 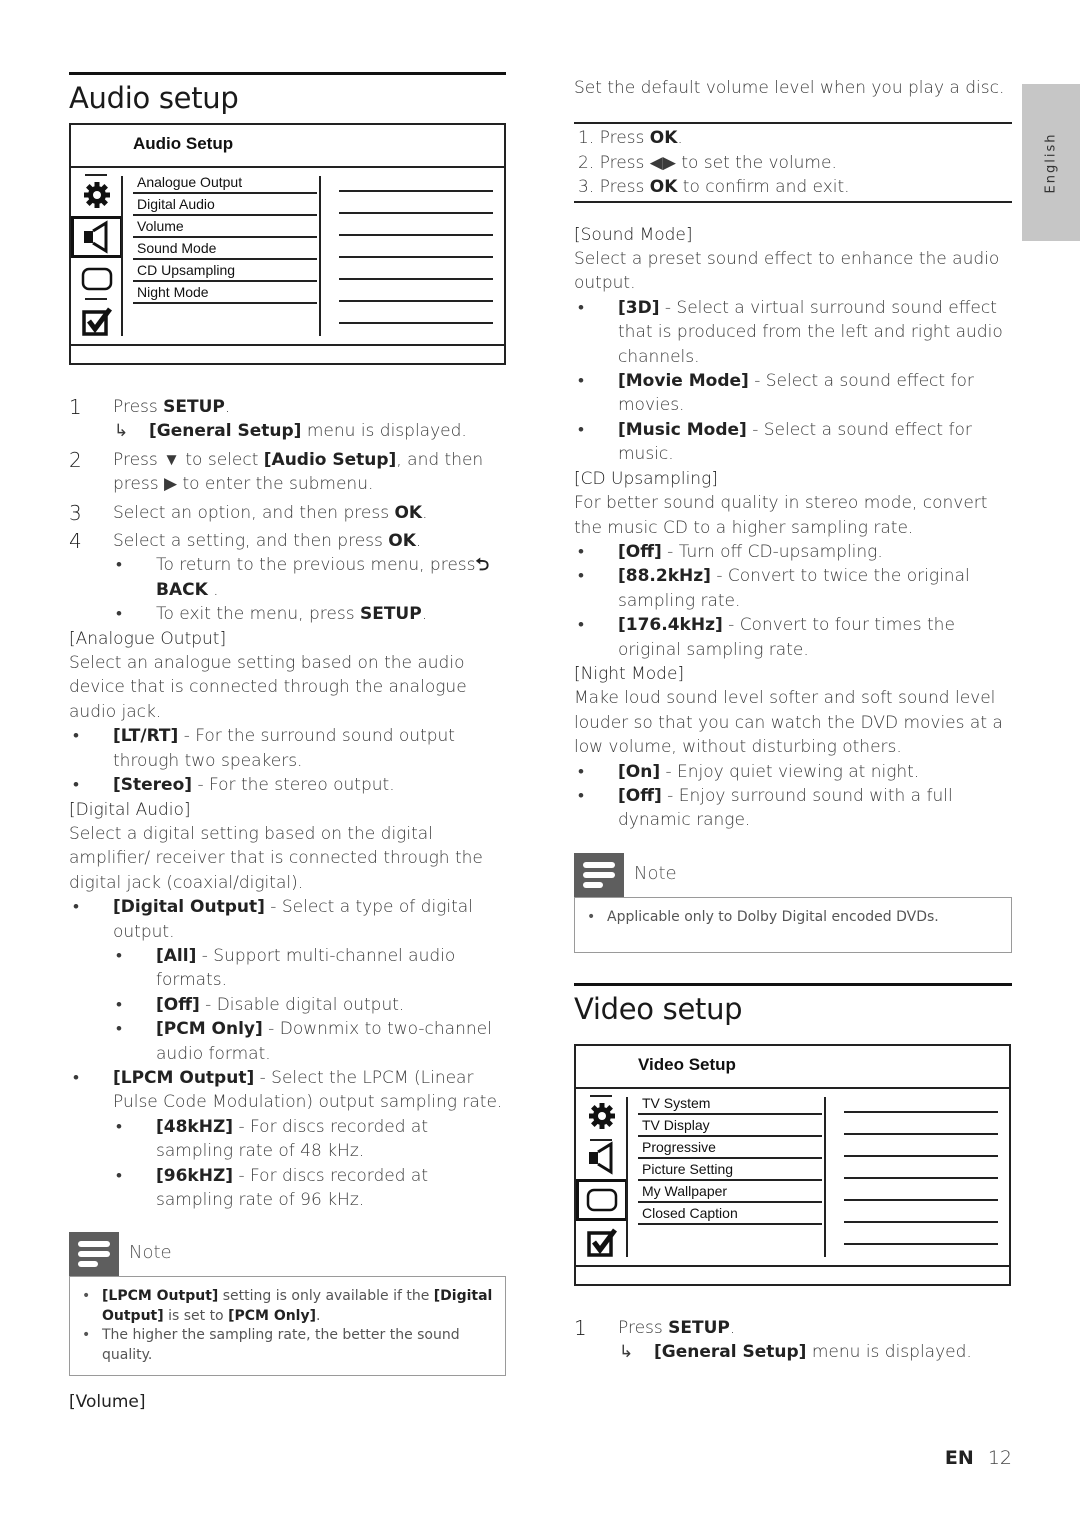 What do you see at coordinates (730, 1148) in the screenshot?
I see `menu-option: Progressive` at bounding box center [730, 1148].